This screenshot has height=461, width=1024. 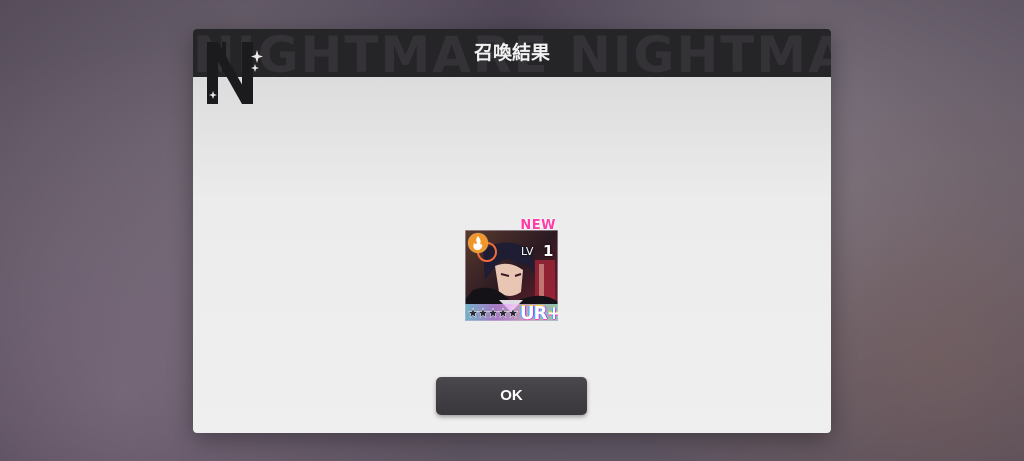 I want to click on rarity-badge: UR+, so click(x=539, y=312).